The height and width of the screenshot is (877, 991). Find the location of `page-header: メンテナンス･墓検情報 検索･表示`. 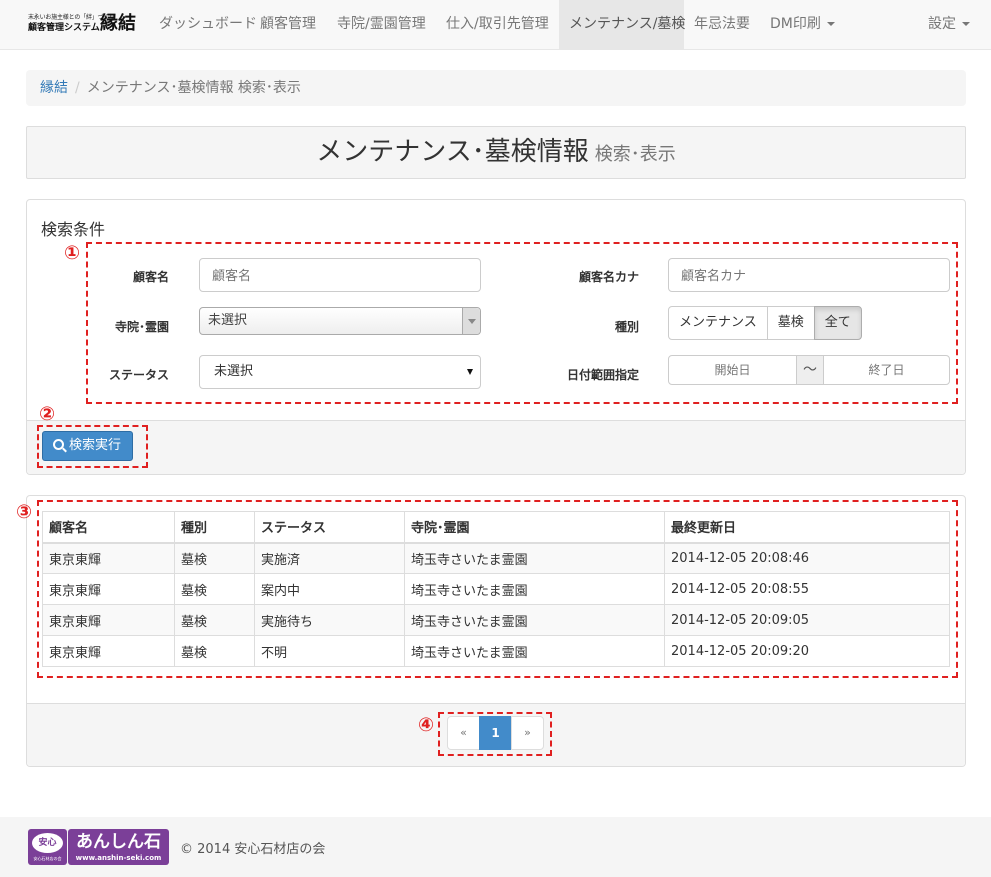

page-header: メンテナンス･墓検情報 検索･表示 is located at coordinates (496, 152).